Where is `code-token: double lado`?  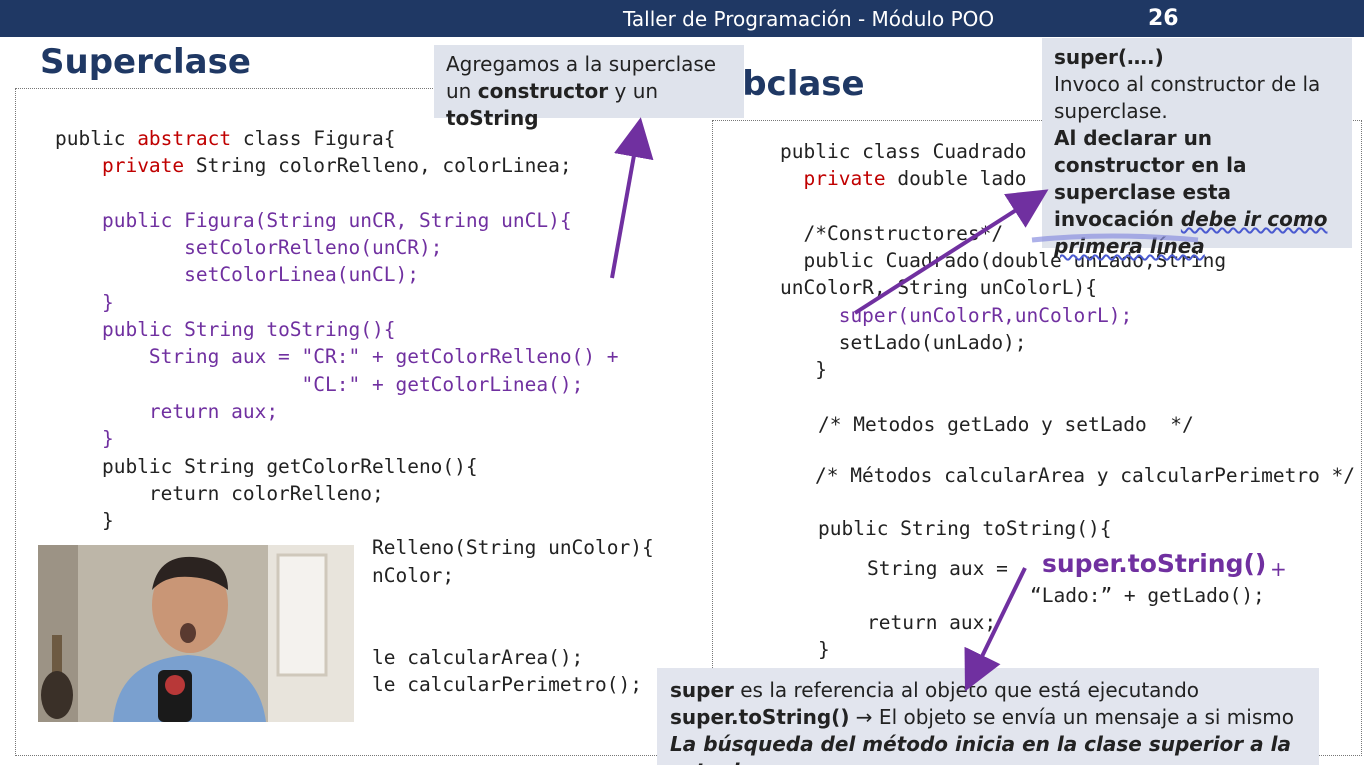
code-token: double lado is located at coordinates (956, 179).